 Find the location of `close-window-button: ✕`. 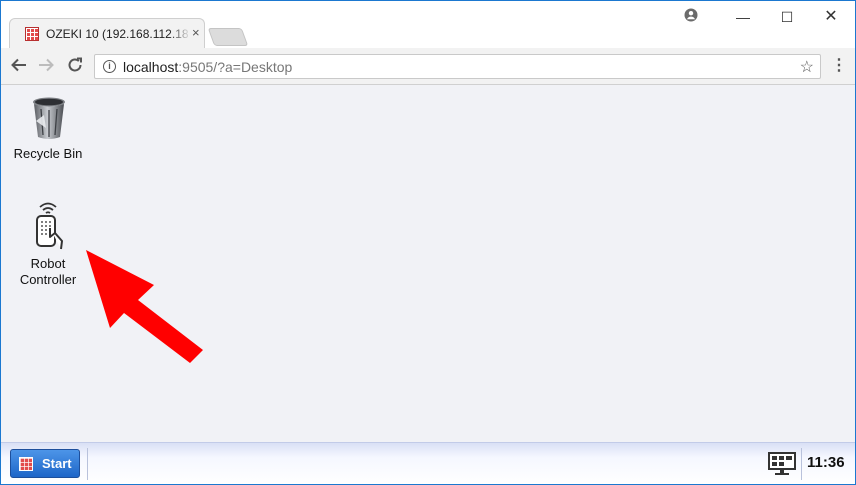

close-window-button: ✕ is located at coordinates (831, 17).